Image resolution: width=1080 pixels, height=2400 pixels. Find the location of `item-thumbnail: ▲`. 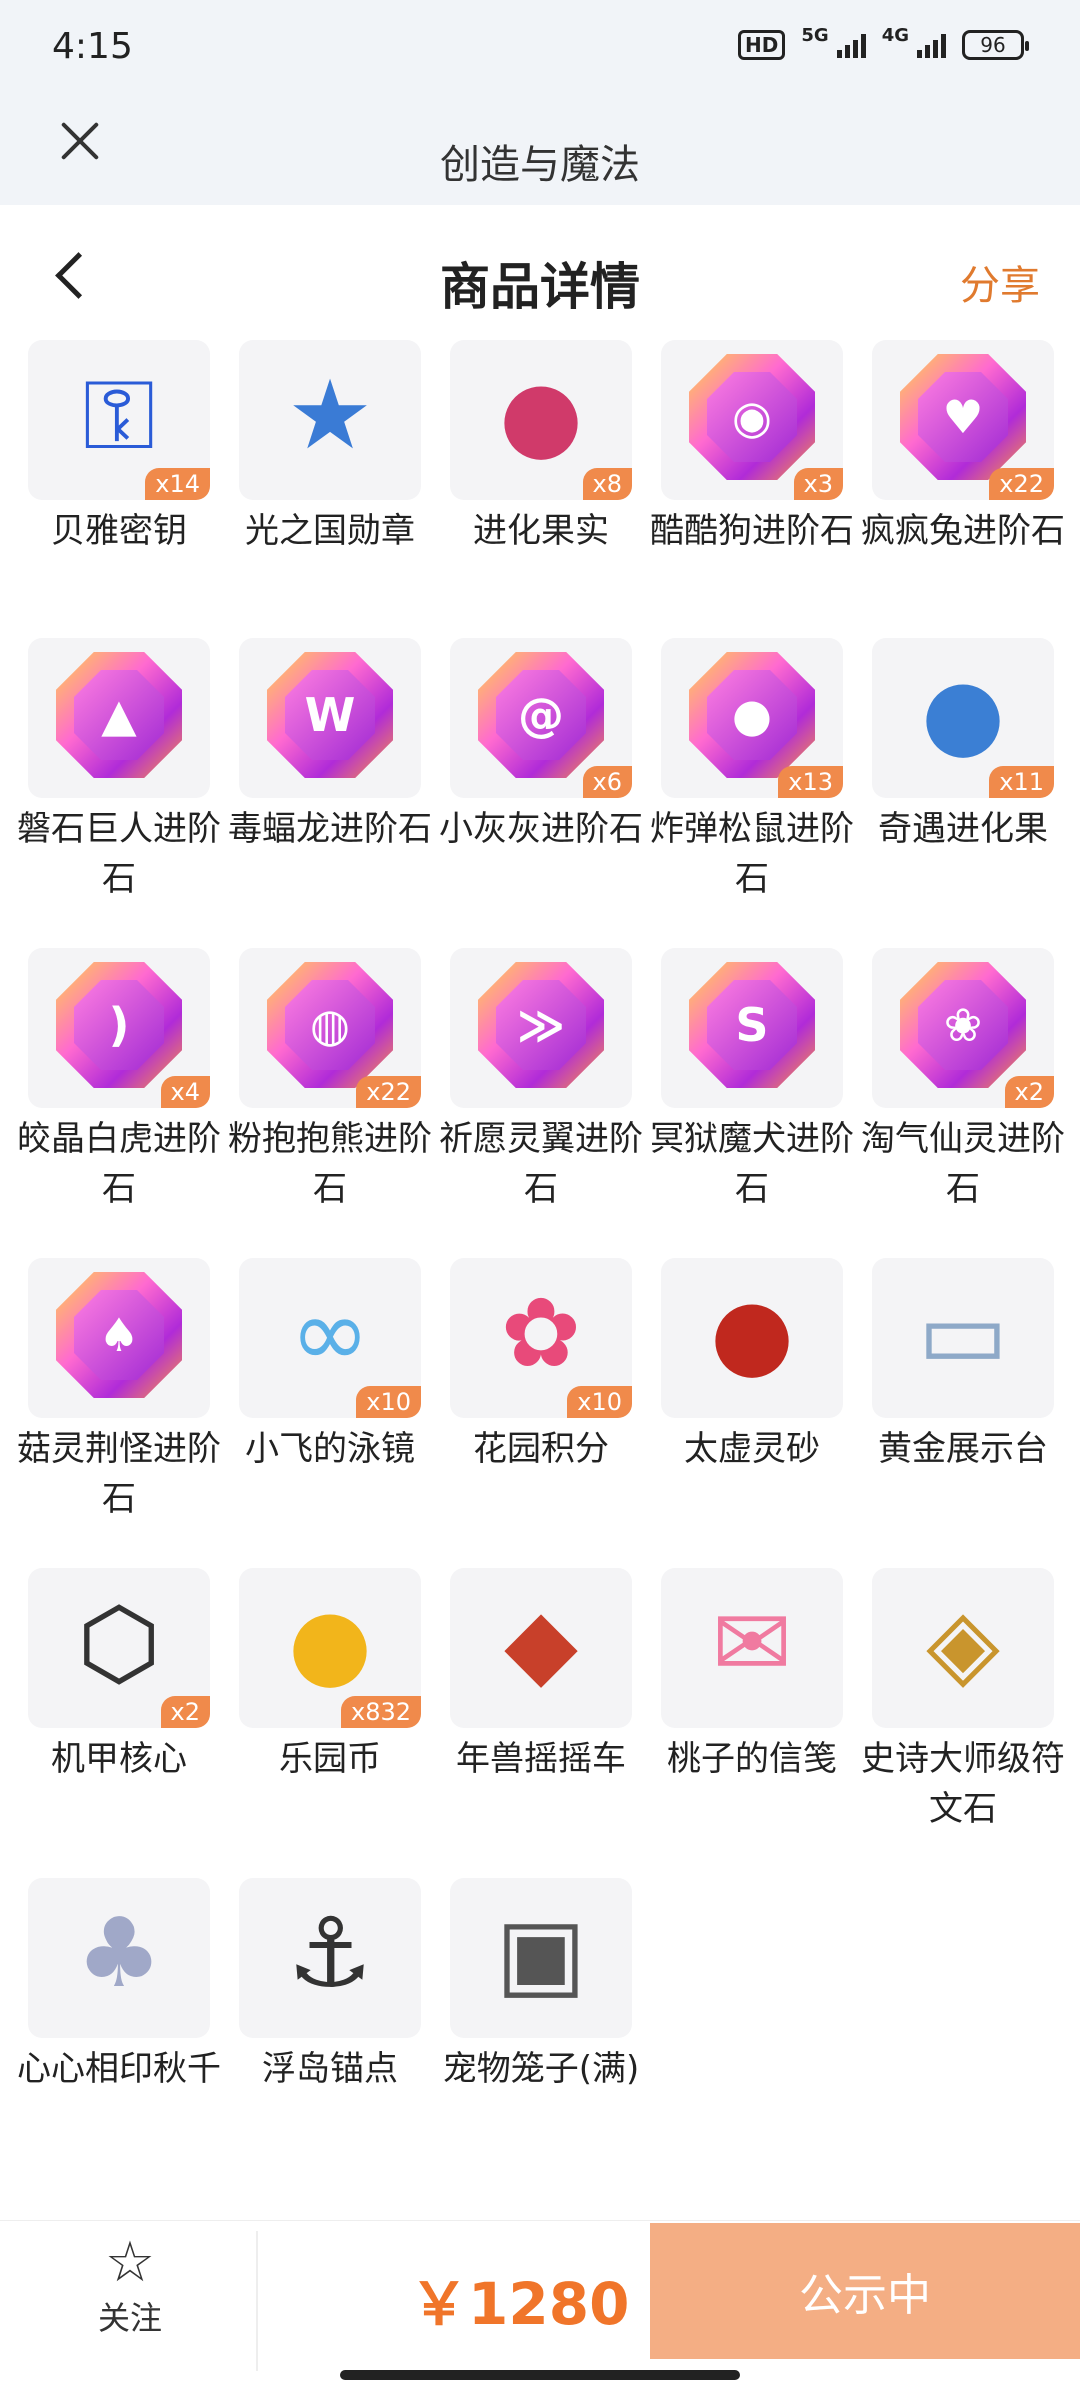

item-thumbnail: ▲ is located at coordinates (119, 718).